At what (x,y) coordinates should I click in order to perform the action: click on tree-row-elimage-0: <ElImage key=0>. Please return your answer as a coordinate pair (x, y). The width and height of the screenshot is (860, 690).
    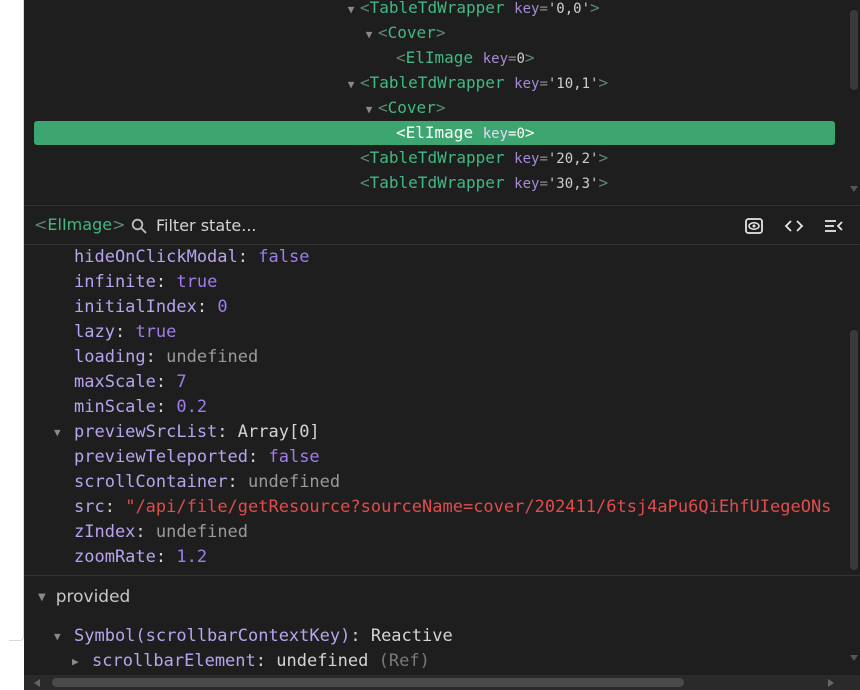
    Looking at the image, I should click on (456, 58).